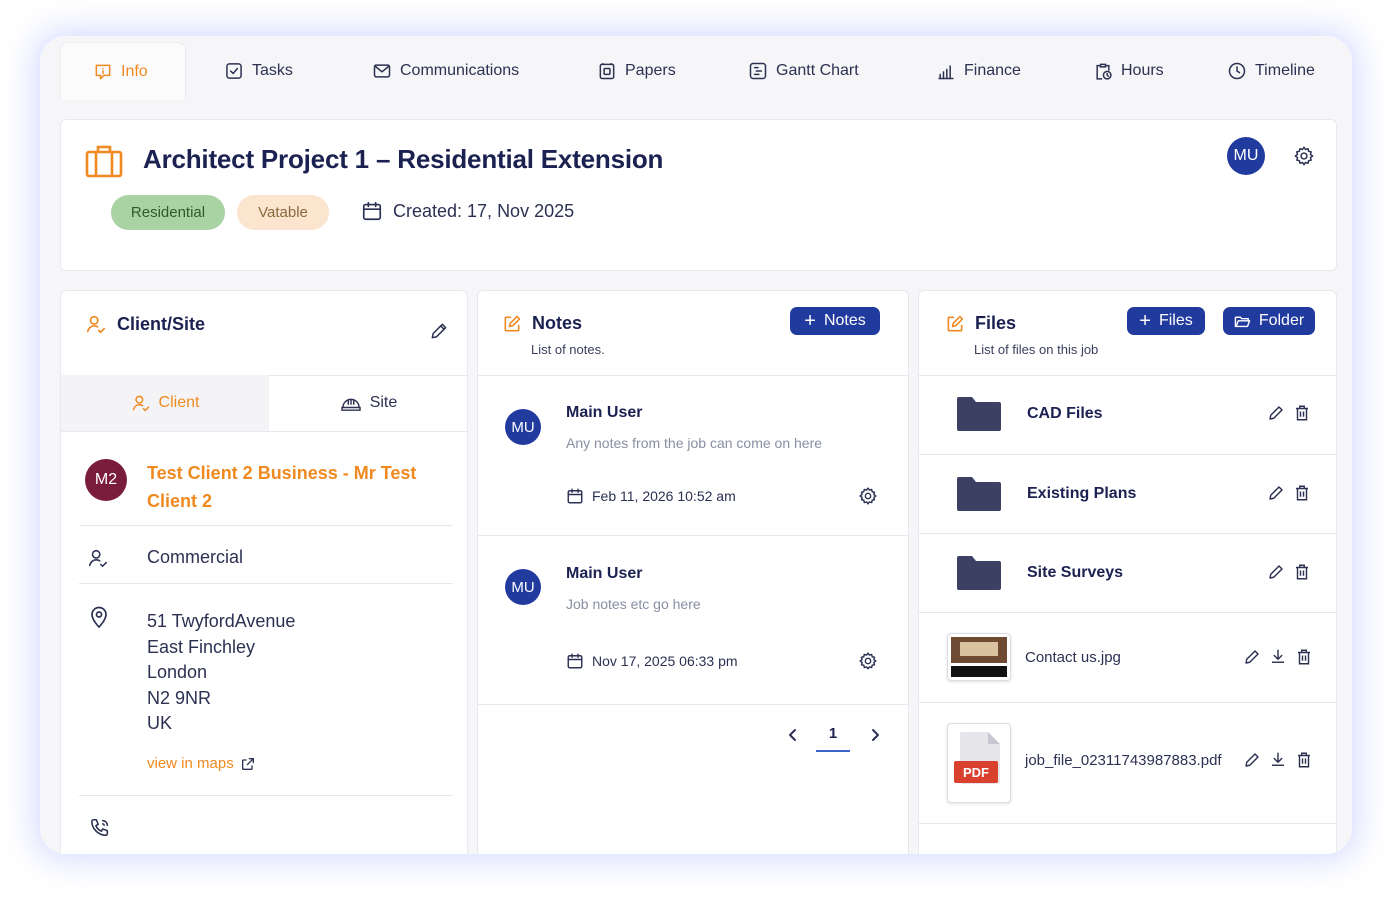  Describe the element at coordinates (1081, 494) in the screenshot. I see `folder-name: Existing Plans` at that location.